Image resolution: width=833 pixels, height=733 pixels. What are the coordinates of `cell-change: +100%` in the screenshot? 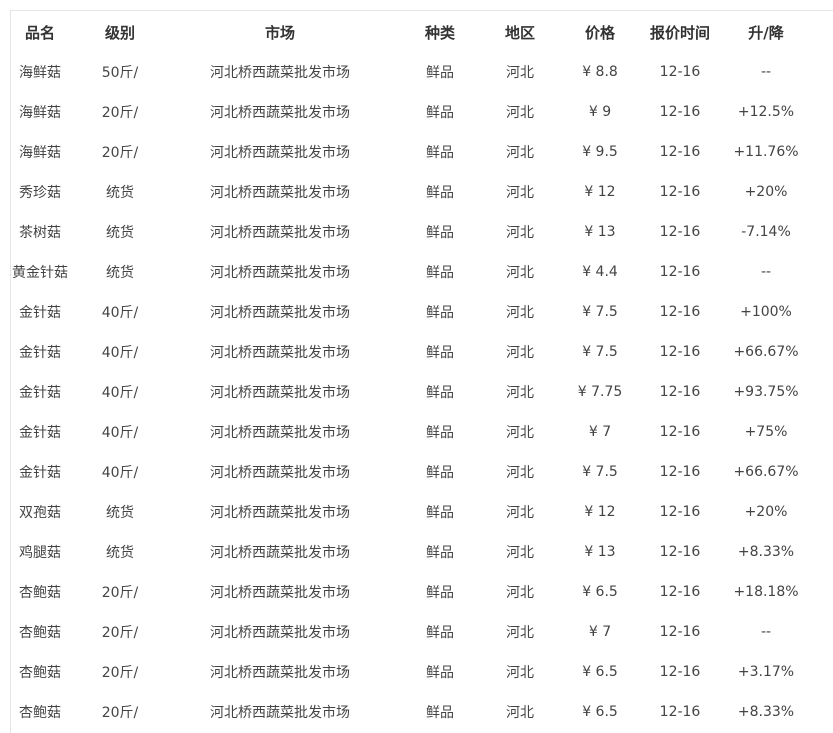 It's located at (766, 312).